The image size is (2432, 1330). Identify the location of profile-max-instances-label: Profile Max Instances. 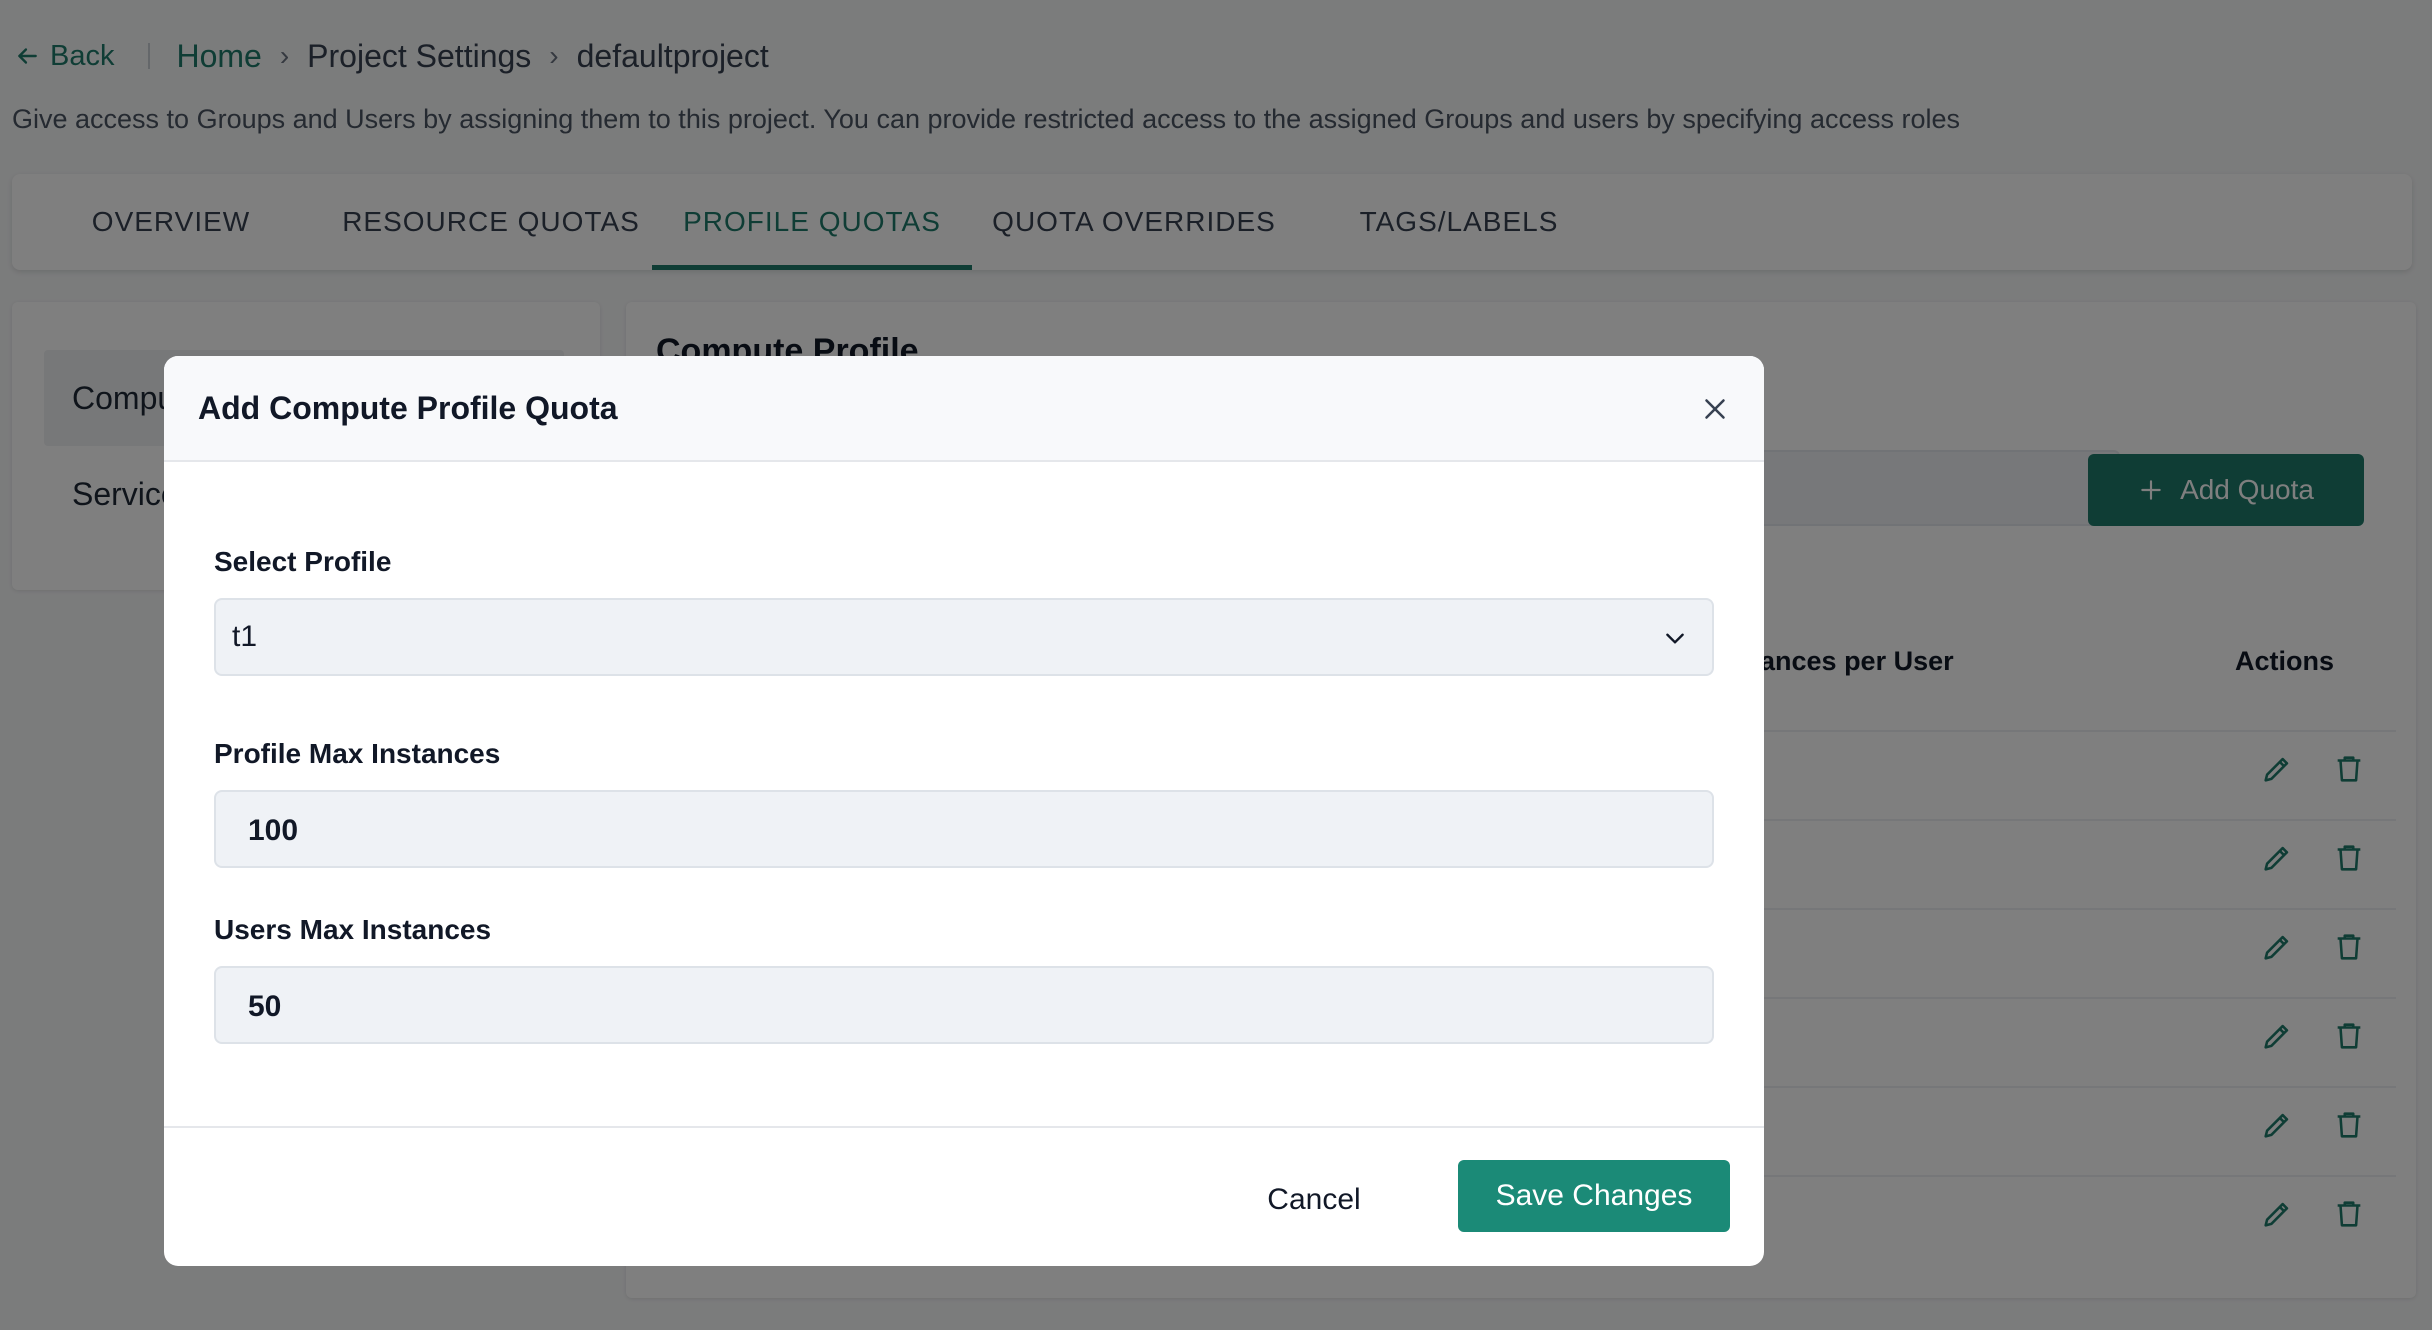
(357, 753).